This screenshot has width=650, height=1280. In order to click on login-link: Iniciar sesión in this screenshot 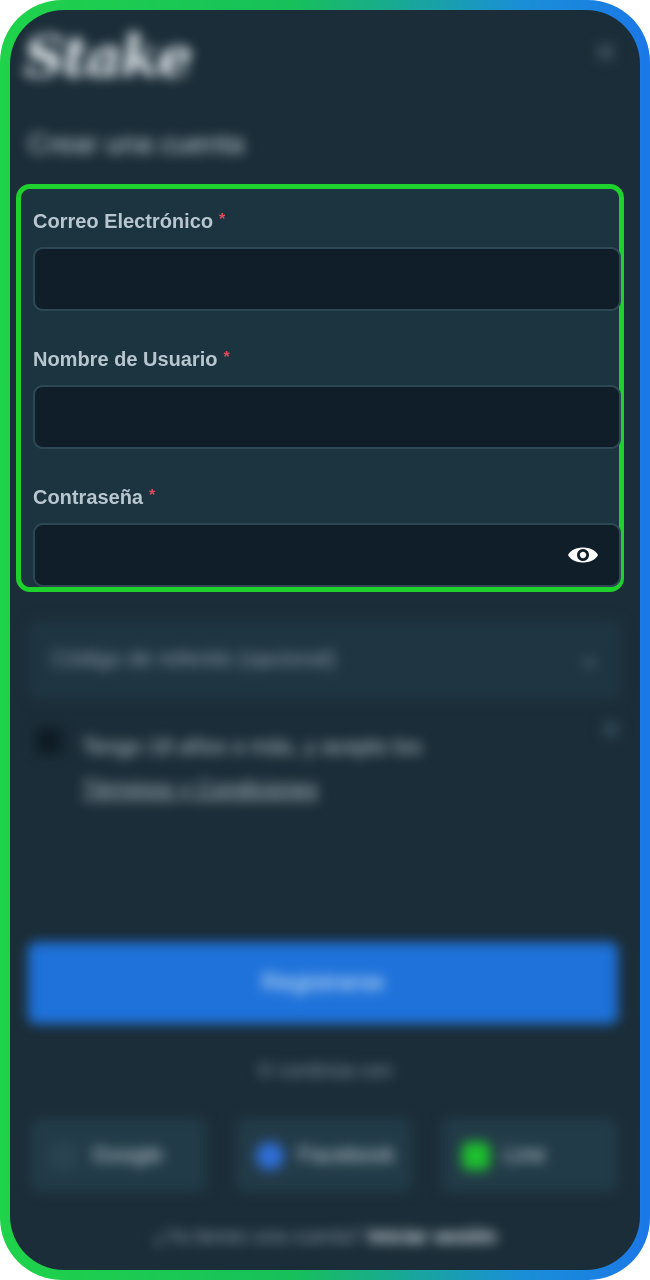, I will do `click(433, 1237)`.